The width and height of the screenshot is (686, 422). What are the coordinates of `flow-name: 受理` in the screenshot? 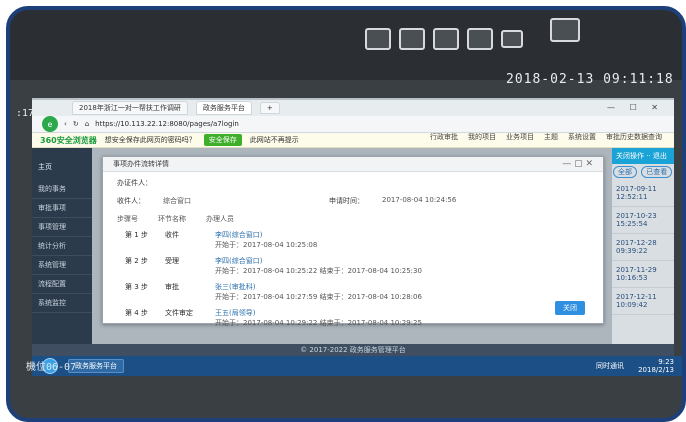 It's located at (172, 261).